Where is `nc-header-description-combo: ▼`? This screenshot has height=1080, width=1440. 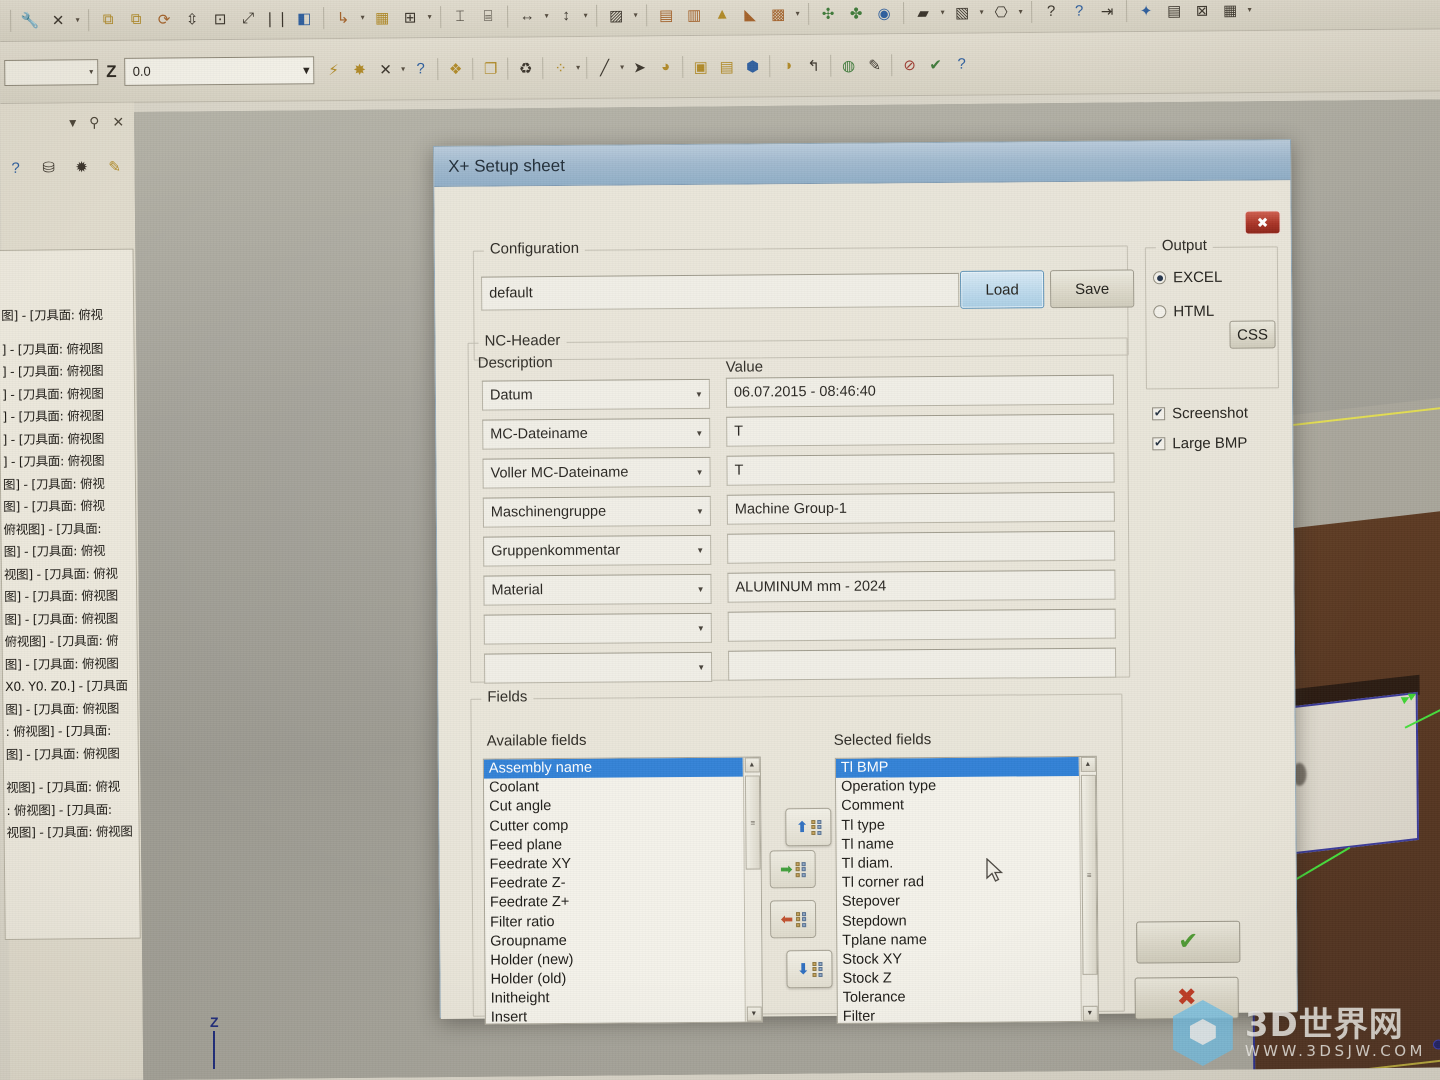 nc-header-description-combo: ▼ is located at coordinates (597, 628).